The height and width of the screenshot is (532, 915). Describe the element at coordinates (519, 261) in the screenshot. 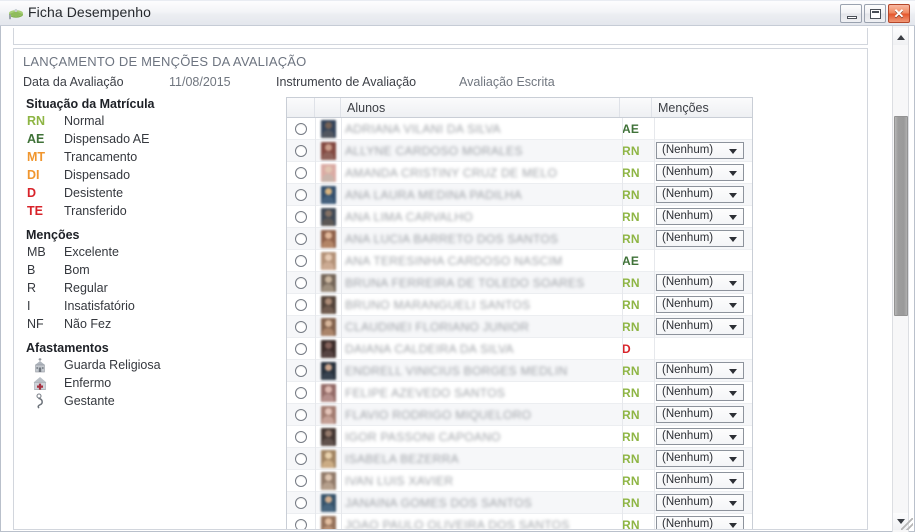

I see `table-row: ANA TERESINHA CARDOSO NASCIM AE` at that location.